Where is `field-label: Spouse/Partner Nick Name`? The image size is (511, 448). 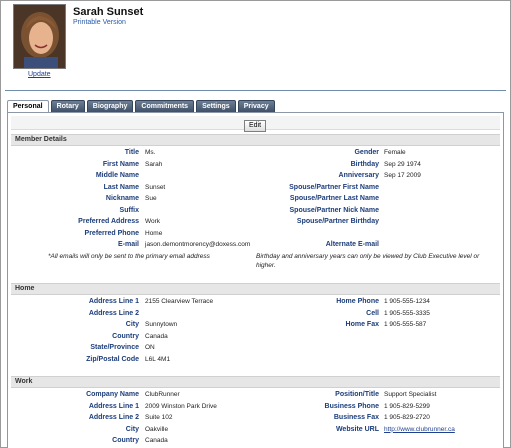 field-label: Spouse/Partner Nick Name is located at coordinates (334, 210).